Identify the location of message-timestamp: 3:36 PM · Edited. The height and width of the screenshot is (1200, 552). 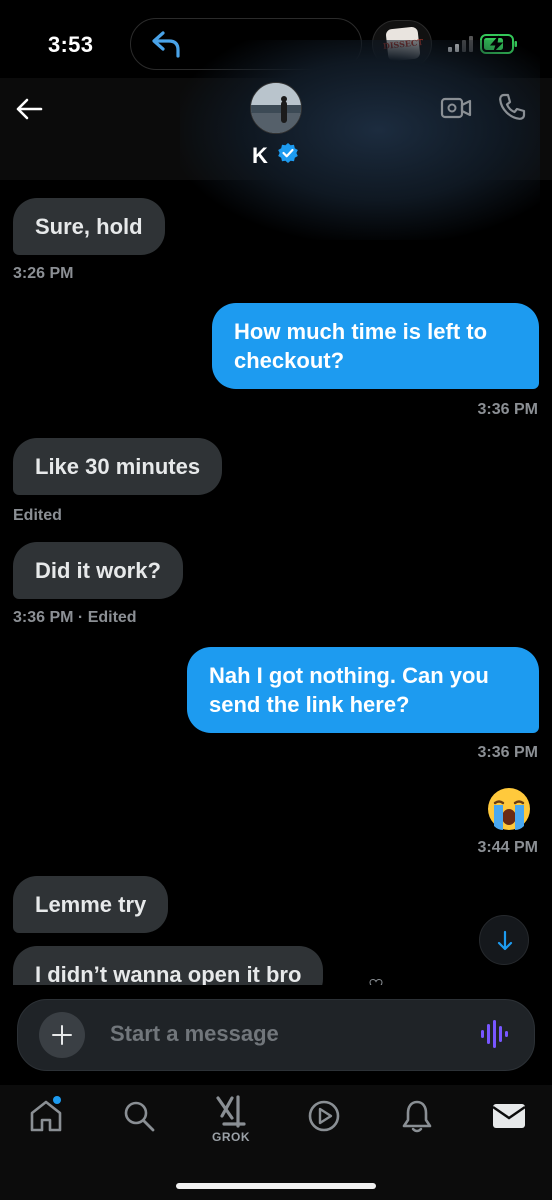
(75, 617).